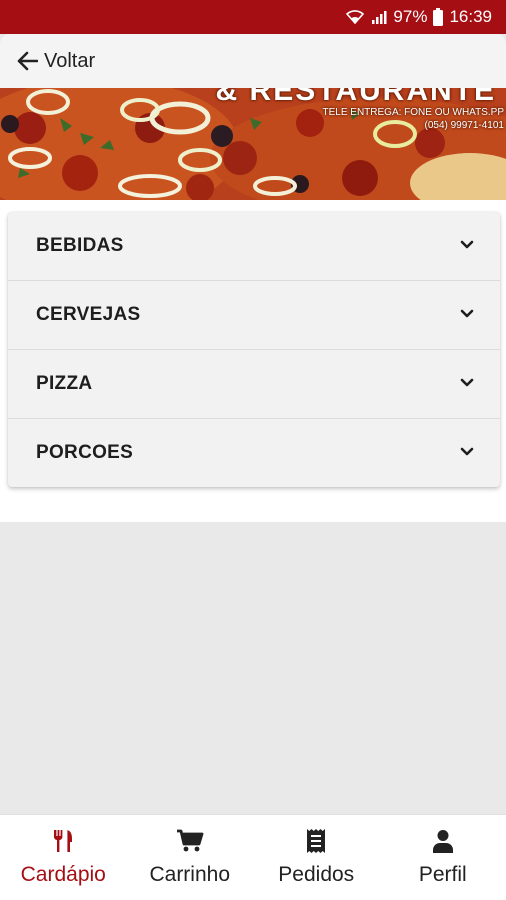 The width and height of the screenshot is (506, 900). What do you see at coordinates (63, 857) in the screenshot?
I see `nav-cardapio: Cardápio` at bounding box center [63, 857].